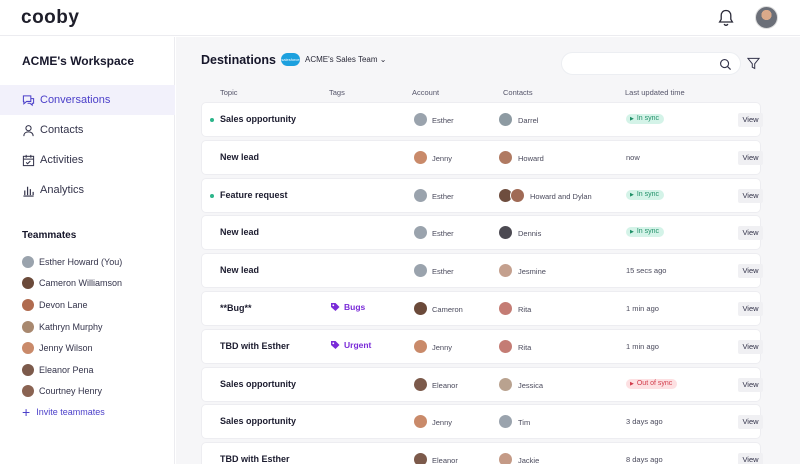  I want to click on column-header-contacts: Contacts, so click(518, 92).